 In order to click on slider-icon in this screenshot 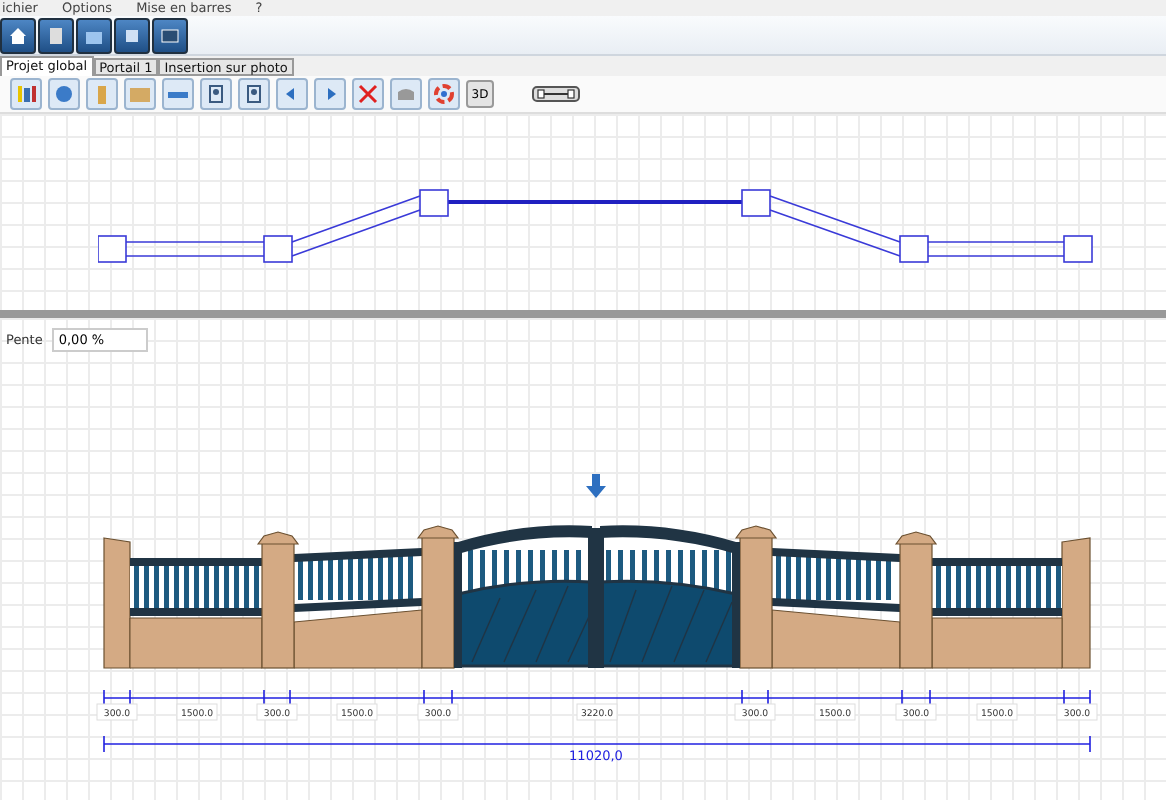, I will do `click(556, 94)`.